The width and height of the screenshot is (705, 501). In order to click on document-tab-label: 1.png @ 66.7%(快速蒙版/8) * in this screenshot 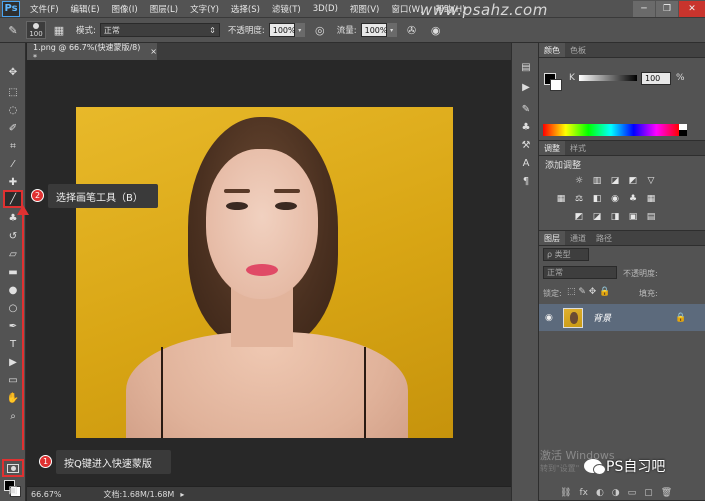, I will do `click(87, 52)`.